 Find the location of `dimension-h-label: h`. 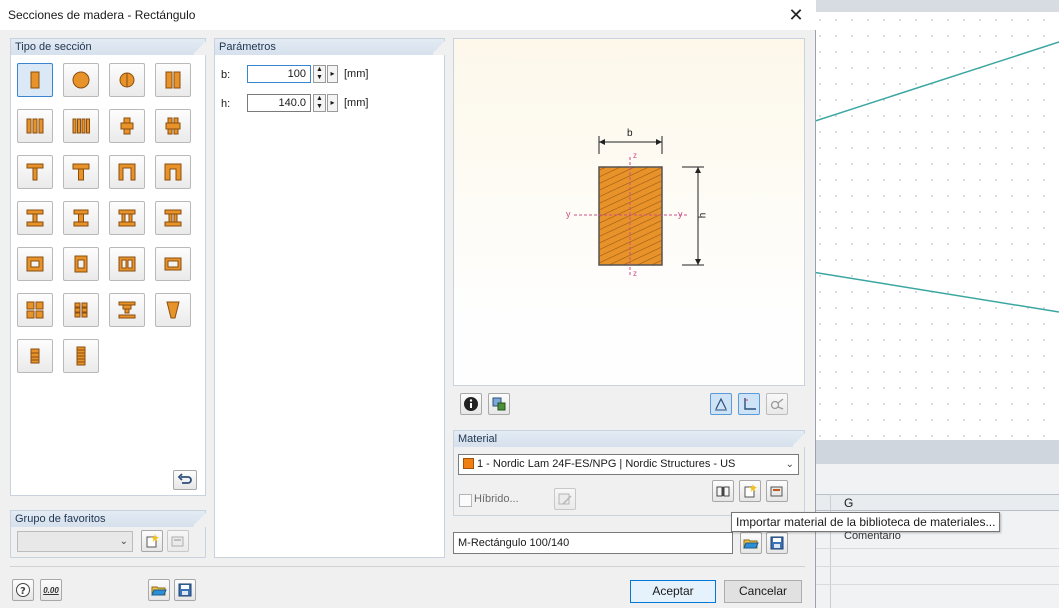

dimension-h-label: h is located at coordinates (703, 215).